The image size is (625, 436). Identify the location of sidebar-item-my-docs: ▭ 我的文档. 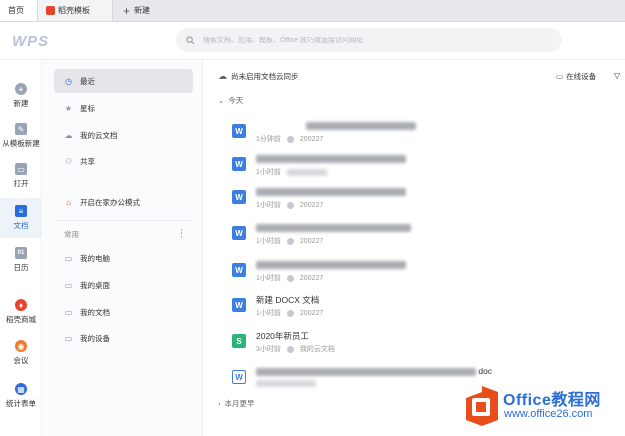
(123, 312).